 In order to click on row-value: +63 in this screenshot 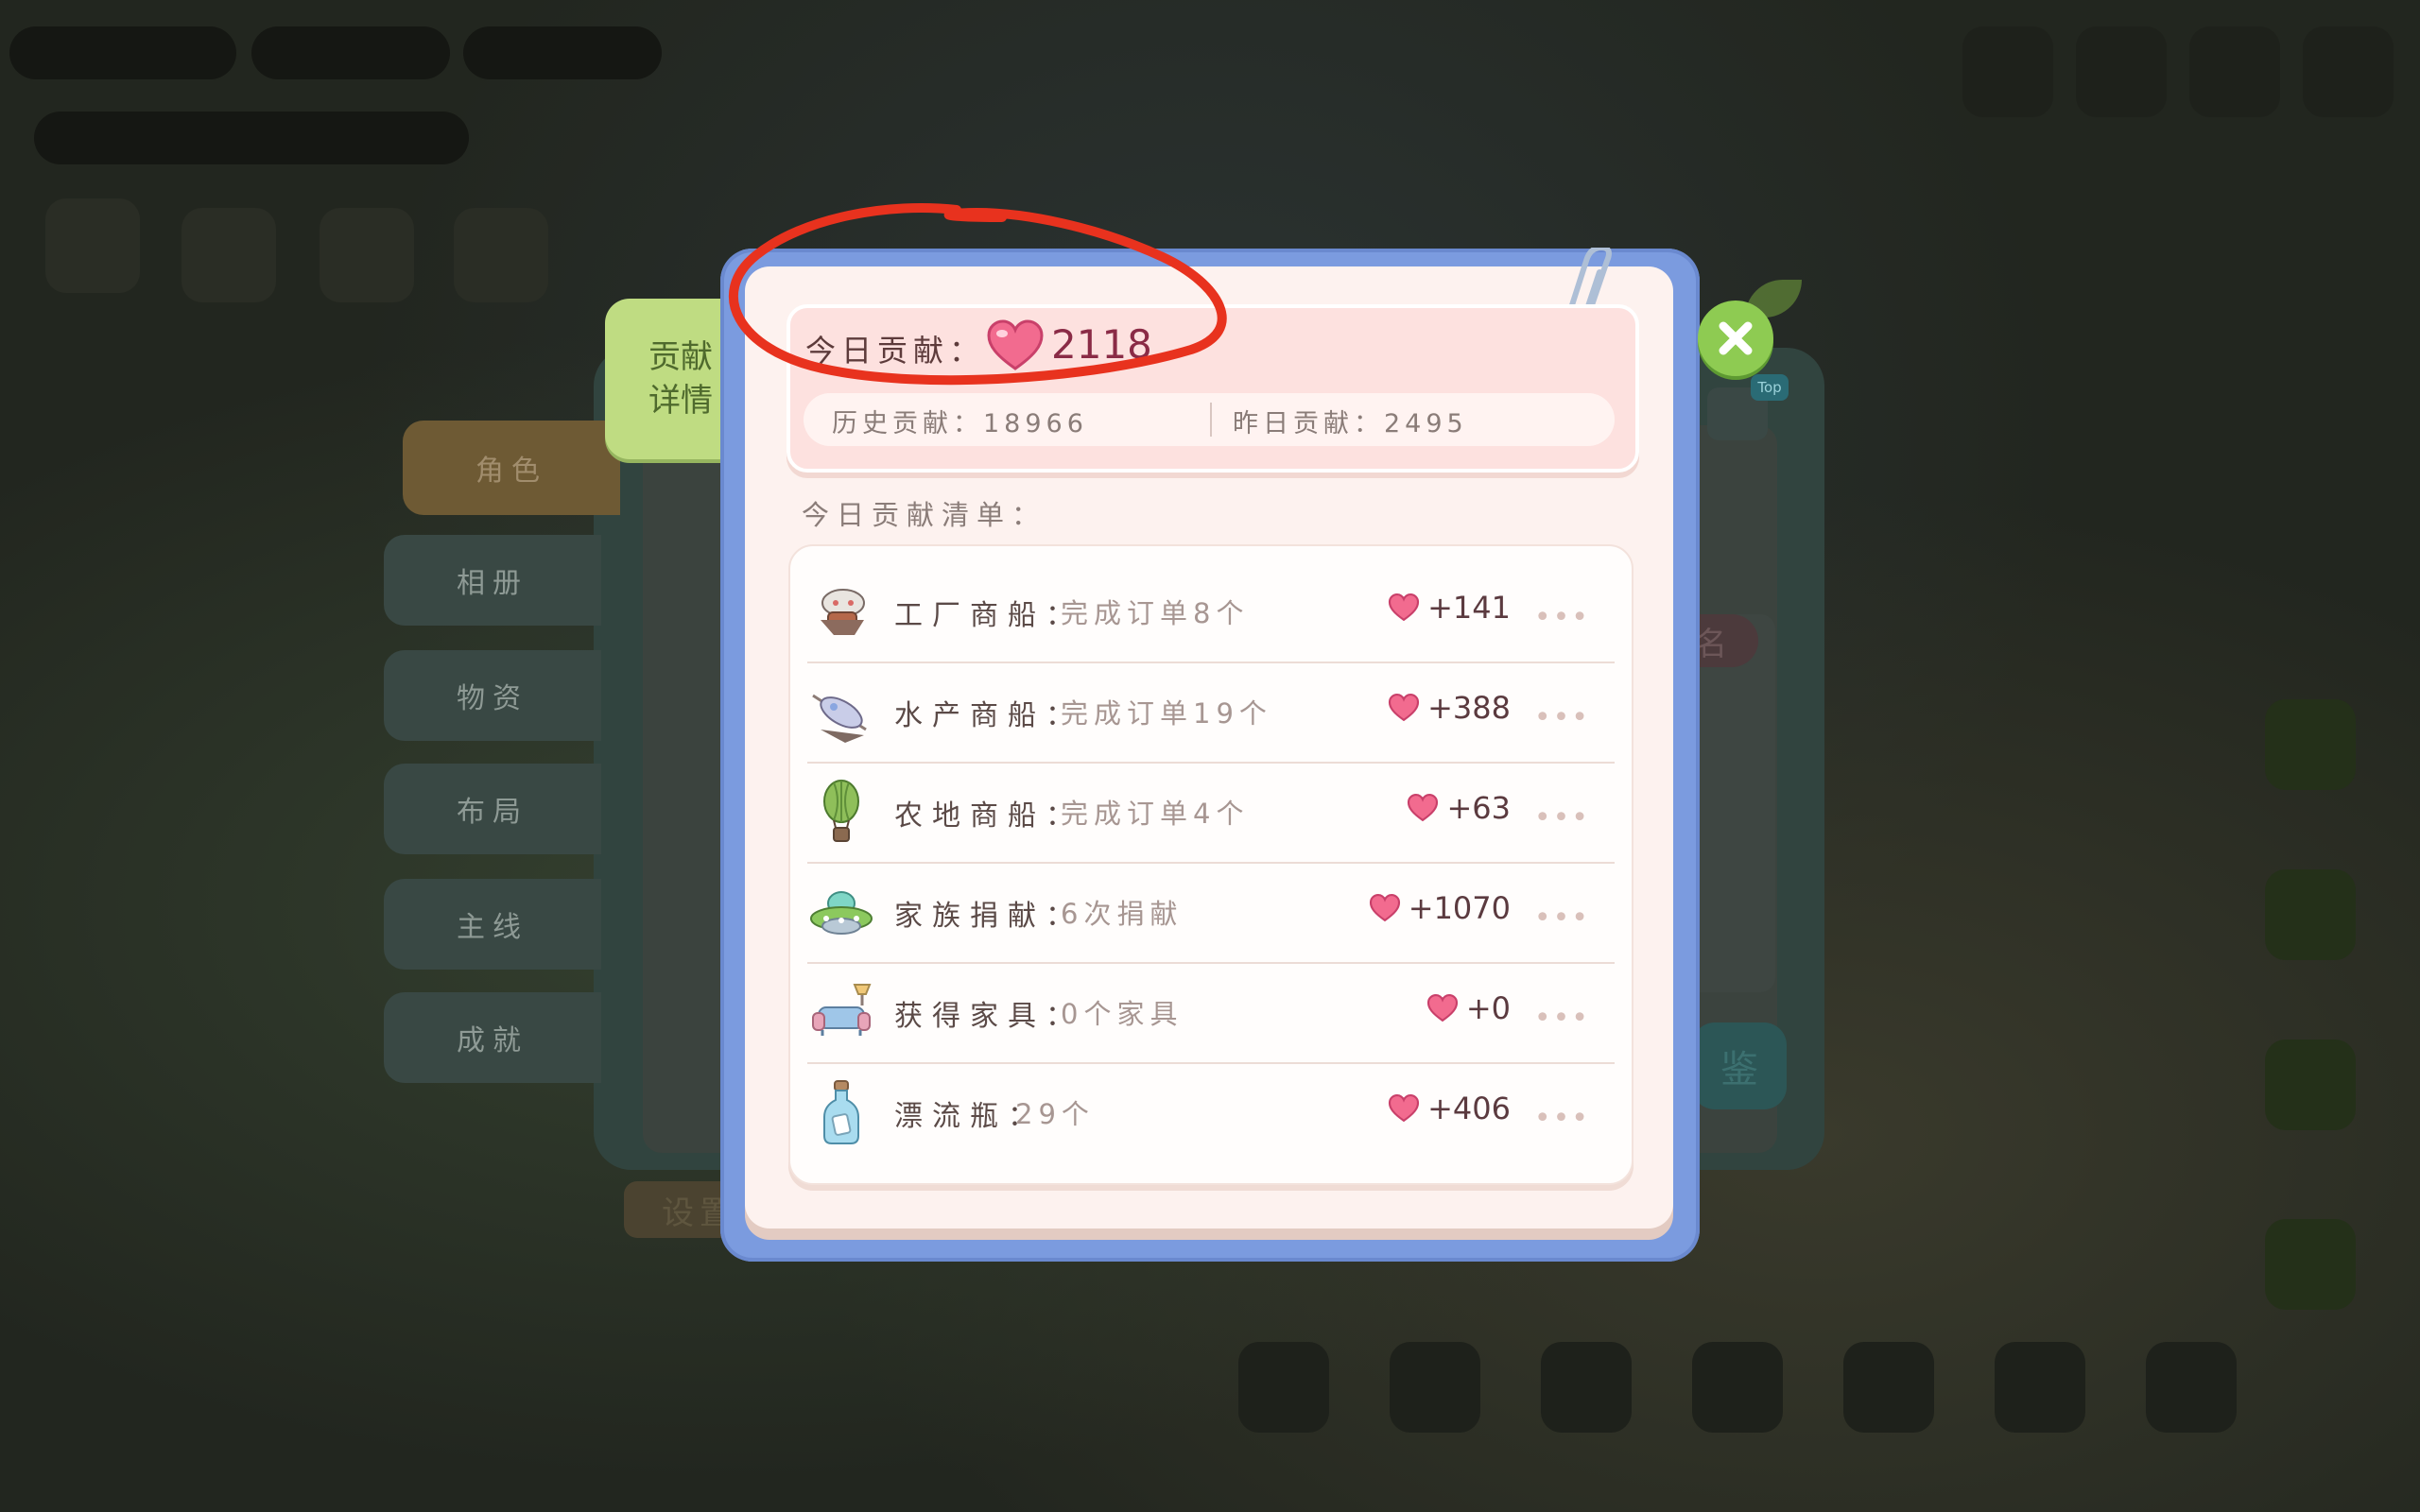, I will do `click(1459, 808)`.